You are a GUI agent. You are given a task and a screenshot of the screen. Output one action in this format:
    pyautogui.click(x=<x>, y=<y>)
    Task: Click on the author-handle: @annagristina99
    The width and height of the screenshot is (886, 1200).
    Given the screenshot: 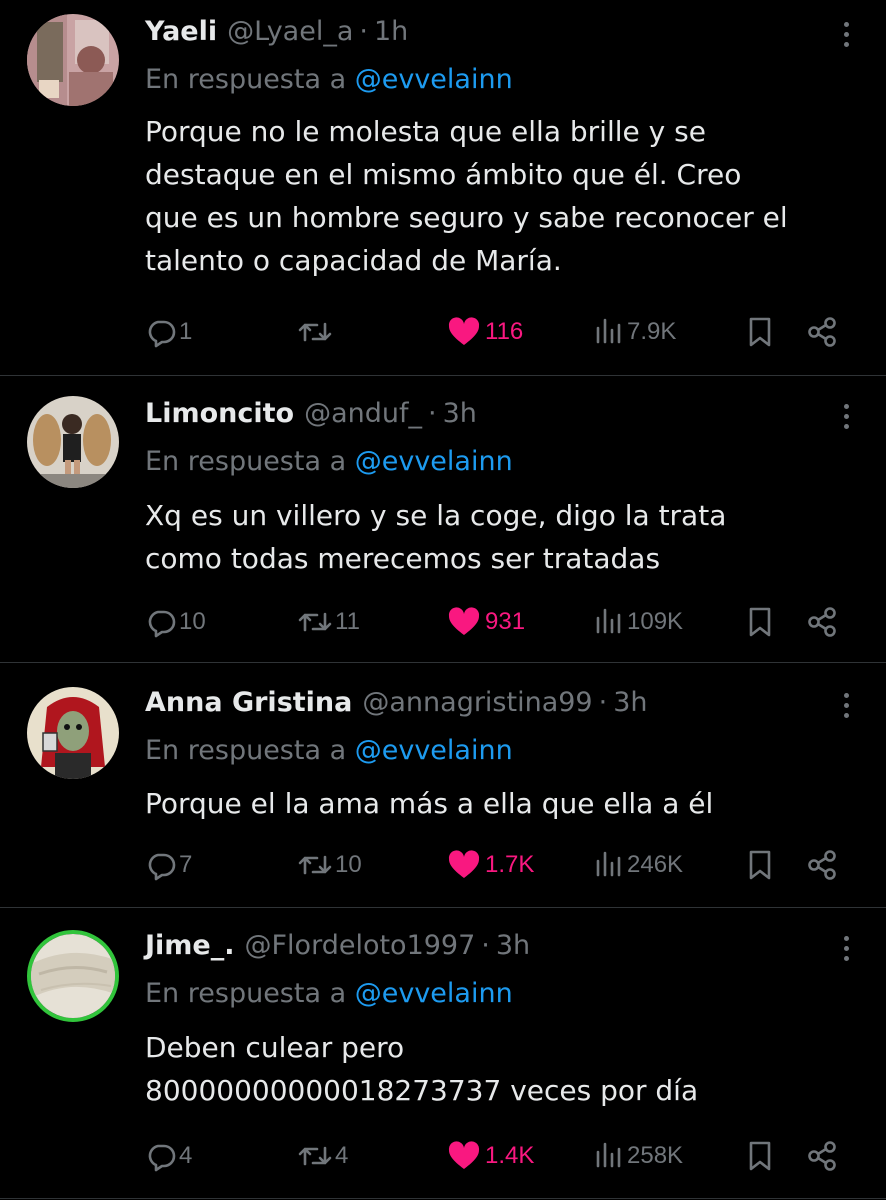 What is the action you would take?
    pyautogui.click(x=477, y=703)
    